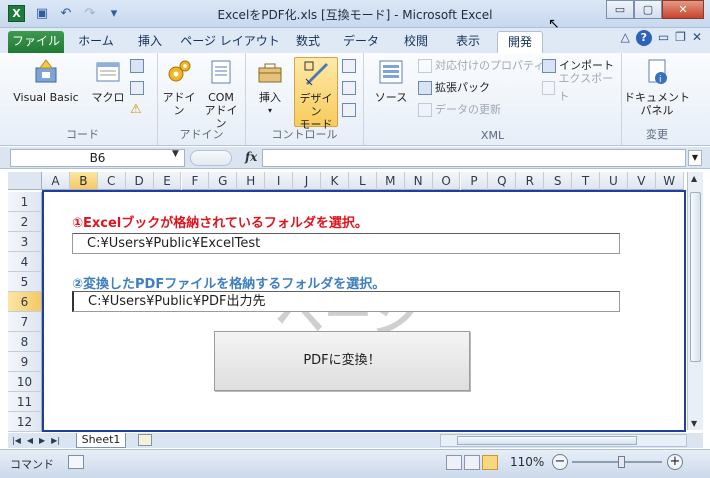  Describe the element at coordinates (391, 80) in the screenshot. I see `source-button: ソース` at that location.